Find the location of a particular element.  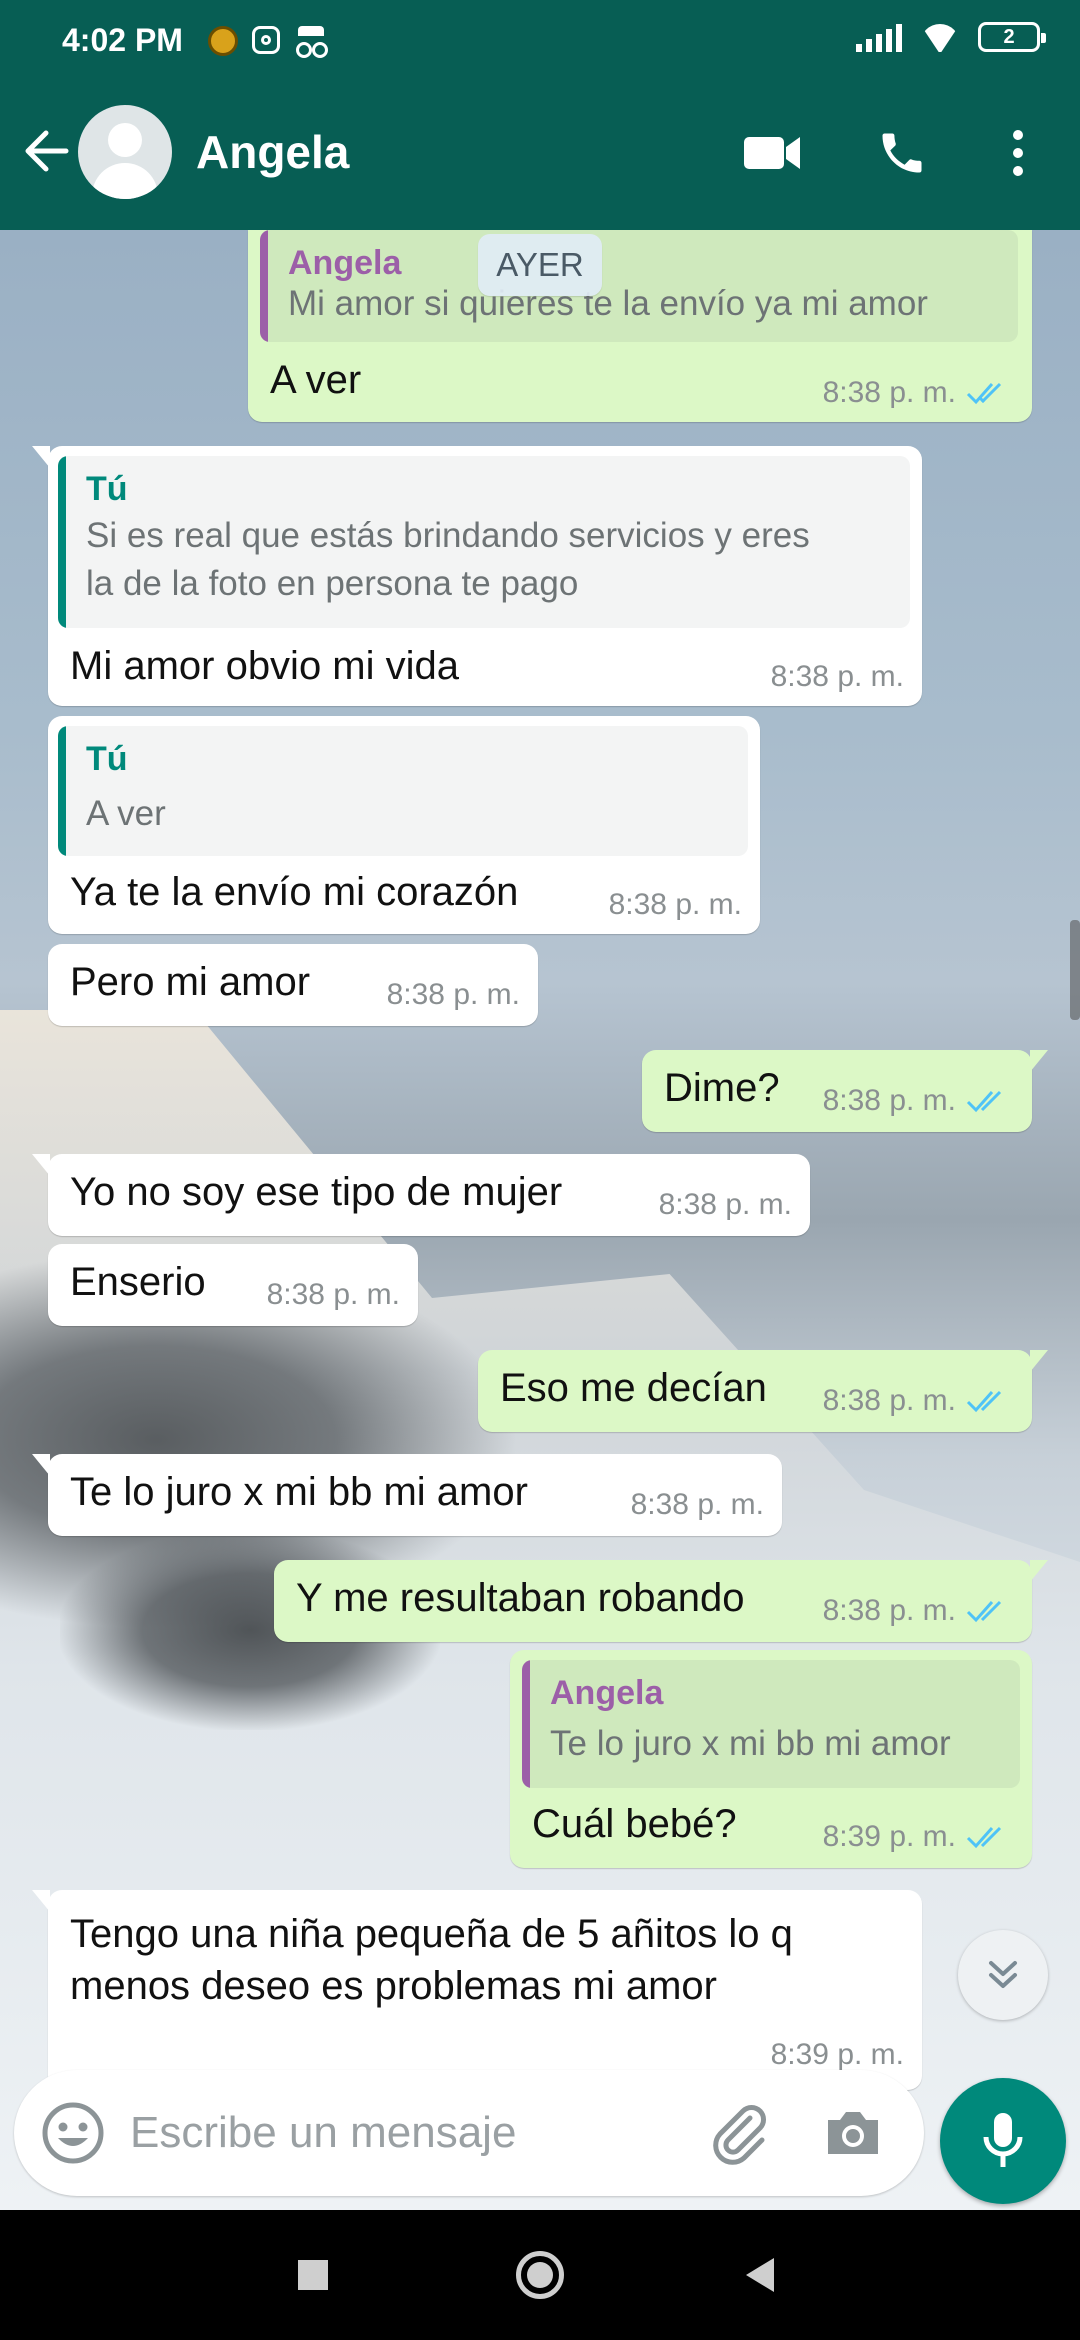

system-nav-bar is located at coordinates (540, 2275).